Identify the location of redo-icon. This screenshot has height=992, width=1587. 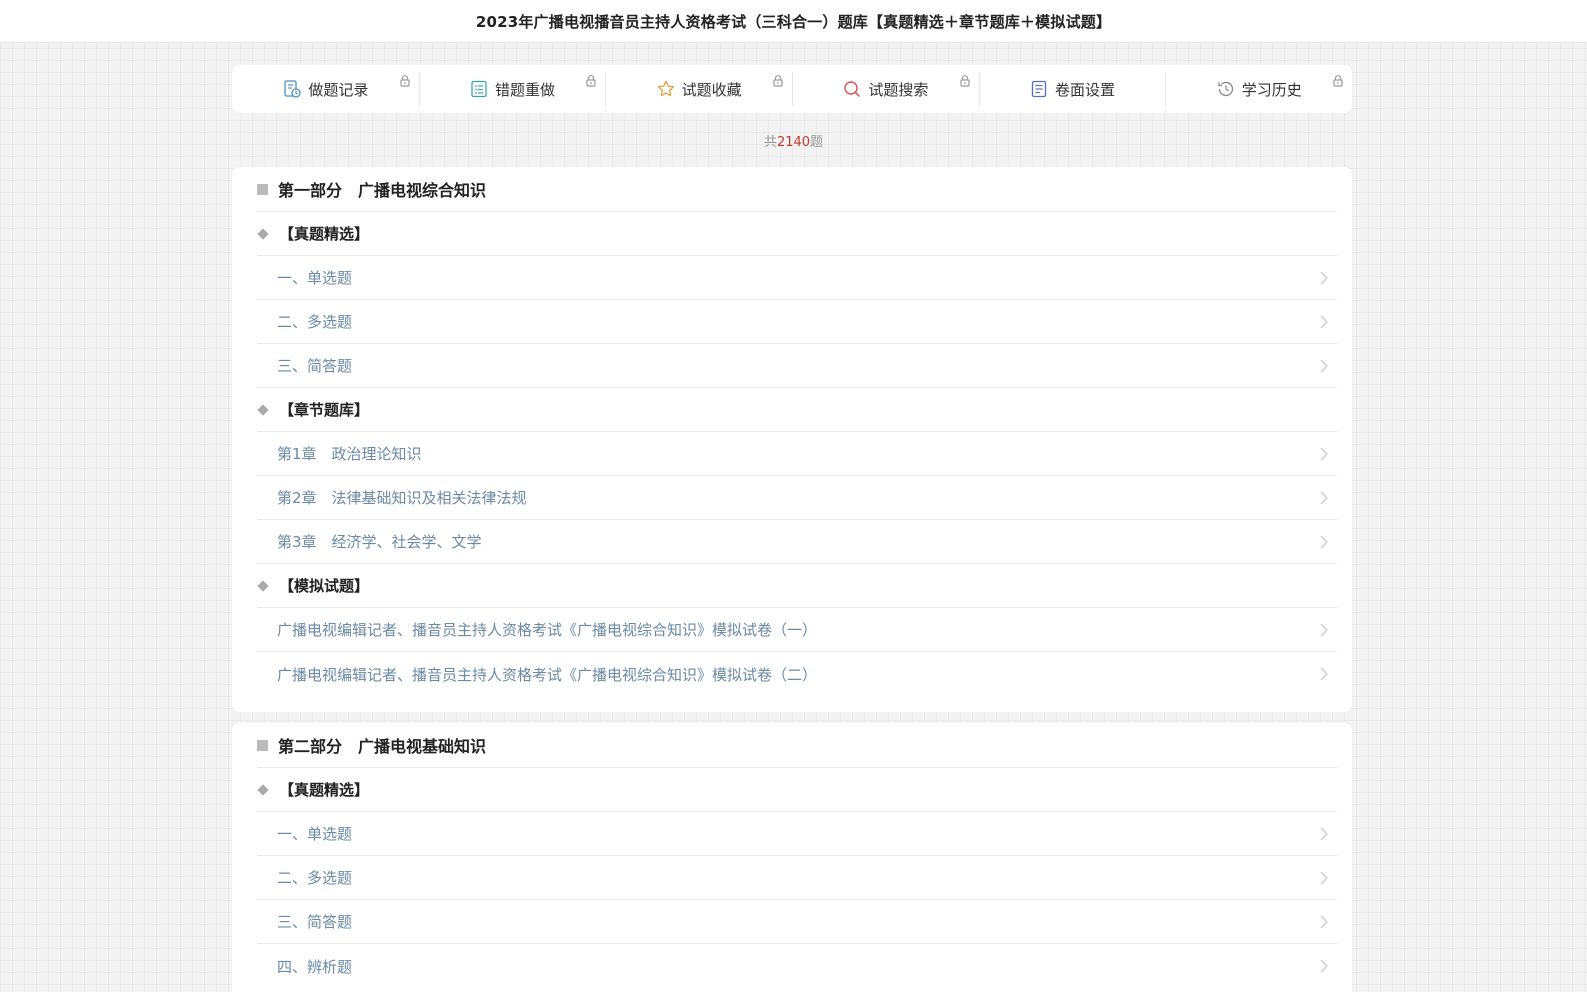
(479, 89).